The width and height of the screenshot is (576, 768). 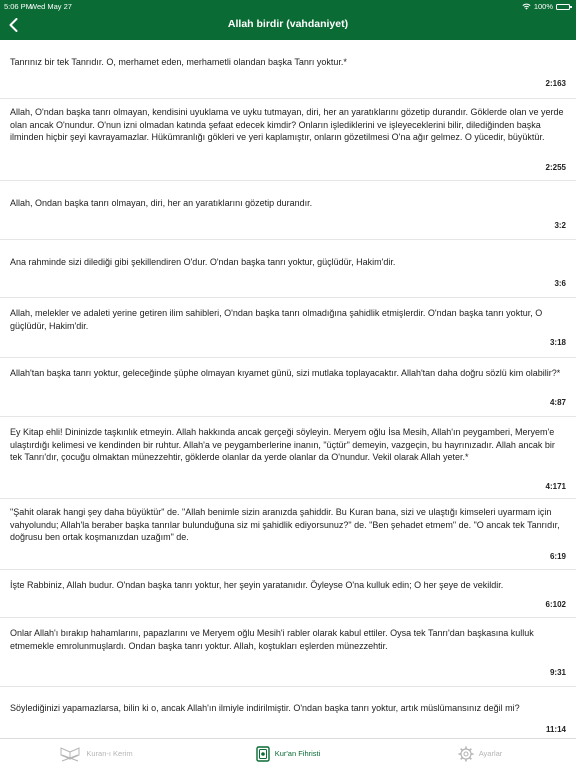 I want to click on wifi-icon, so click(x=526, y=6).